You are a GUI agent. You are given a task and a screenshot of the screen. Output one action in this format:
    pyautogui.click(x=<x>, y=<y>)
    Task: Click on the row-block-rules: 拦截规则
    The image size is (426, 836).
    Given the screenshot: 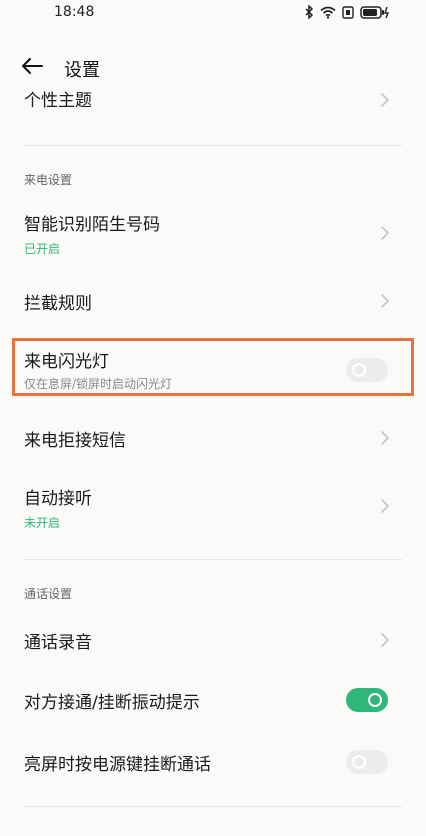 What is the action you would take?
    pyautogui.click(x=213, y=302)
    